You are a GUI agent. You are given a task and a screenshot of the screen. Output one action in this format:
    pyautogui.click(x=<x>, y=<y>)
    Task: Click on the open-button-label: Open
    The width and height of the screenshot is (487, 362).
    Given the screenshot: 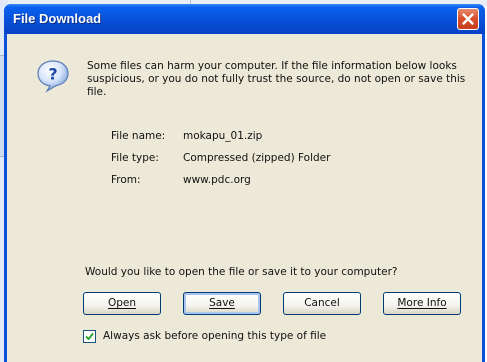 What is the action you would take?
    pyautogui.click(x=122, y=303)
    